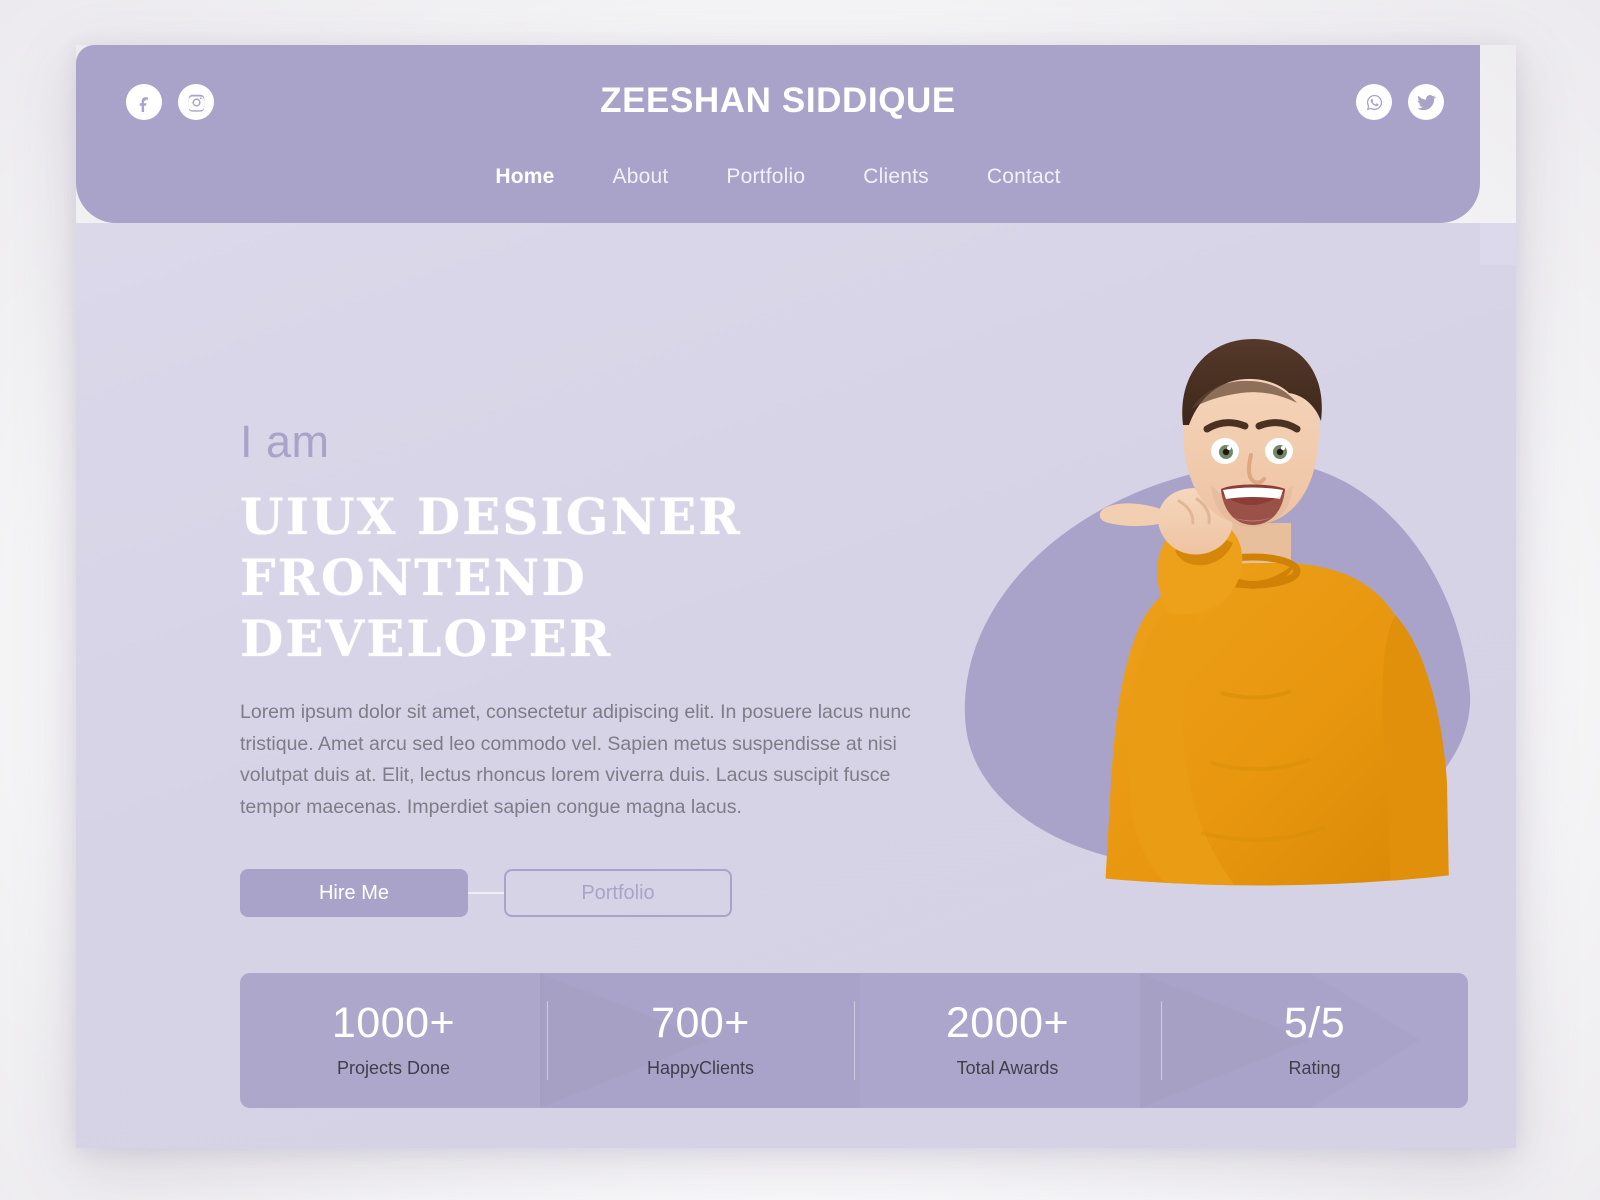  Describe the element at coordinates (491, 516) in the screenshot. I see `hero-title-line-1: UIUX DESIGNER` at that location.